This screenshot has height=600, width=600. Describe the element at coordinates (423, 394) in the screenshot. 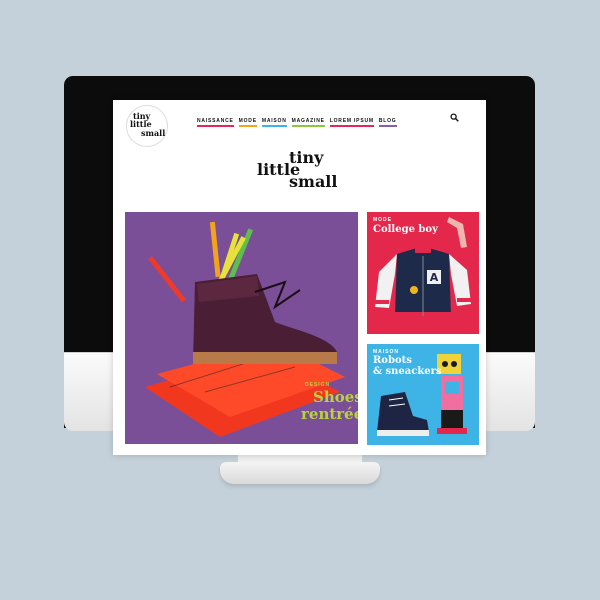

I see `feature-tile-robots-sneakers: MAISON Robots & sneackers` at that location.